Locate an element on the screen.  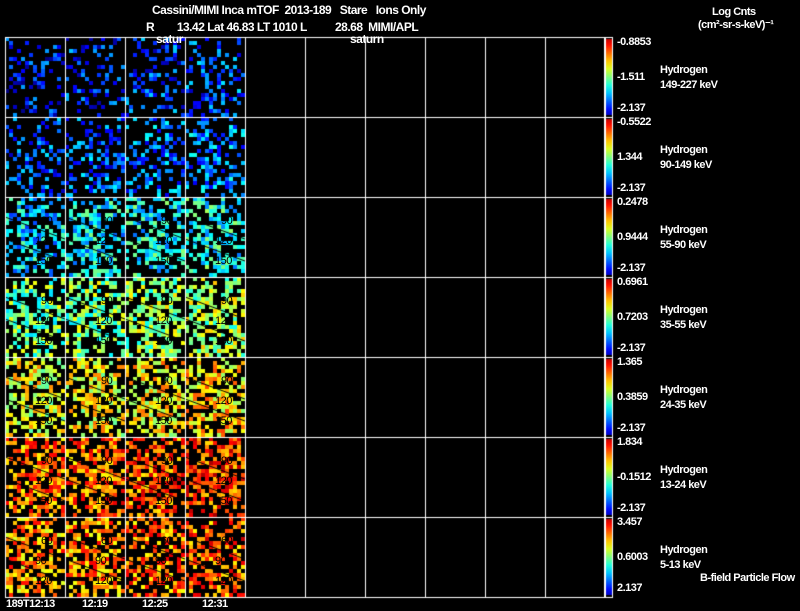
units-formula: (cm²-sr-s-keV)⁻¹ is located at coordinates (736, 25).